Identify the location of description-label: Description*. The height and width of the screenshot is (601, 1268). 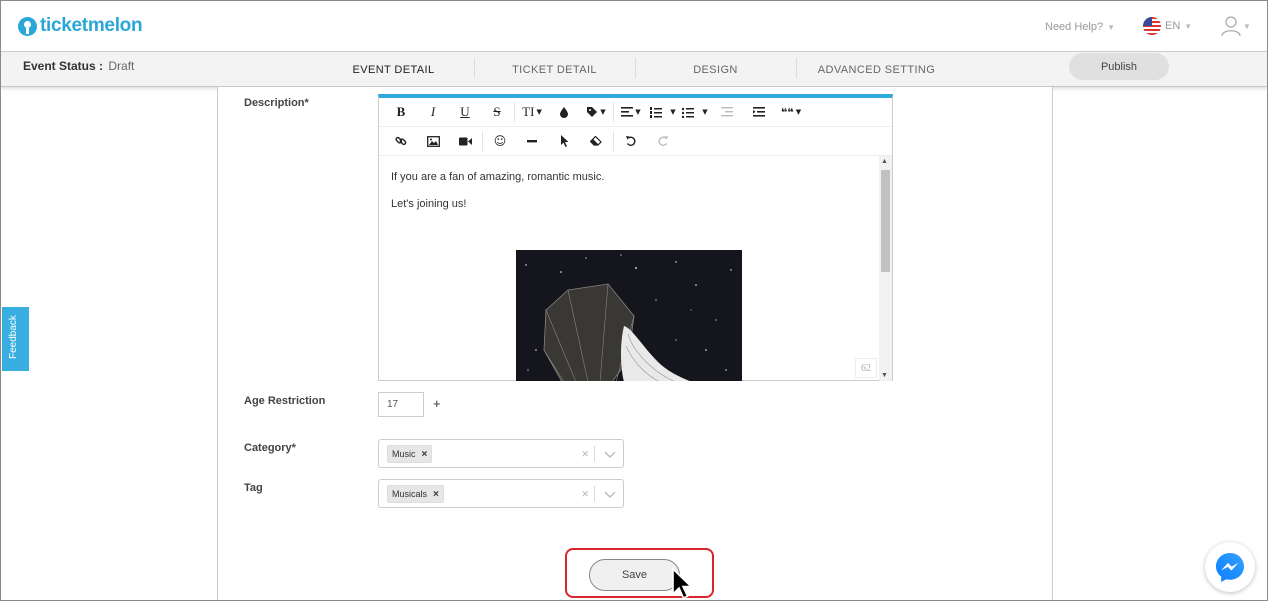
(276, 103).